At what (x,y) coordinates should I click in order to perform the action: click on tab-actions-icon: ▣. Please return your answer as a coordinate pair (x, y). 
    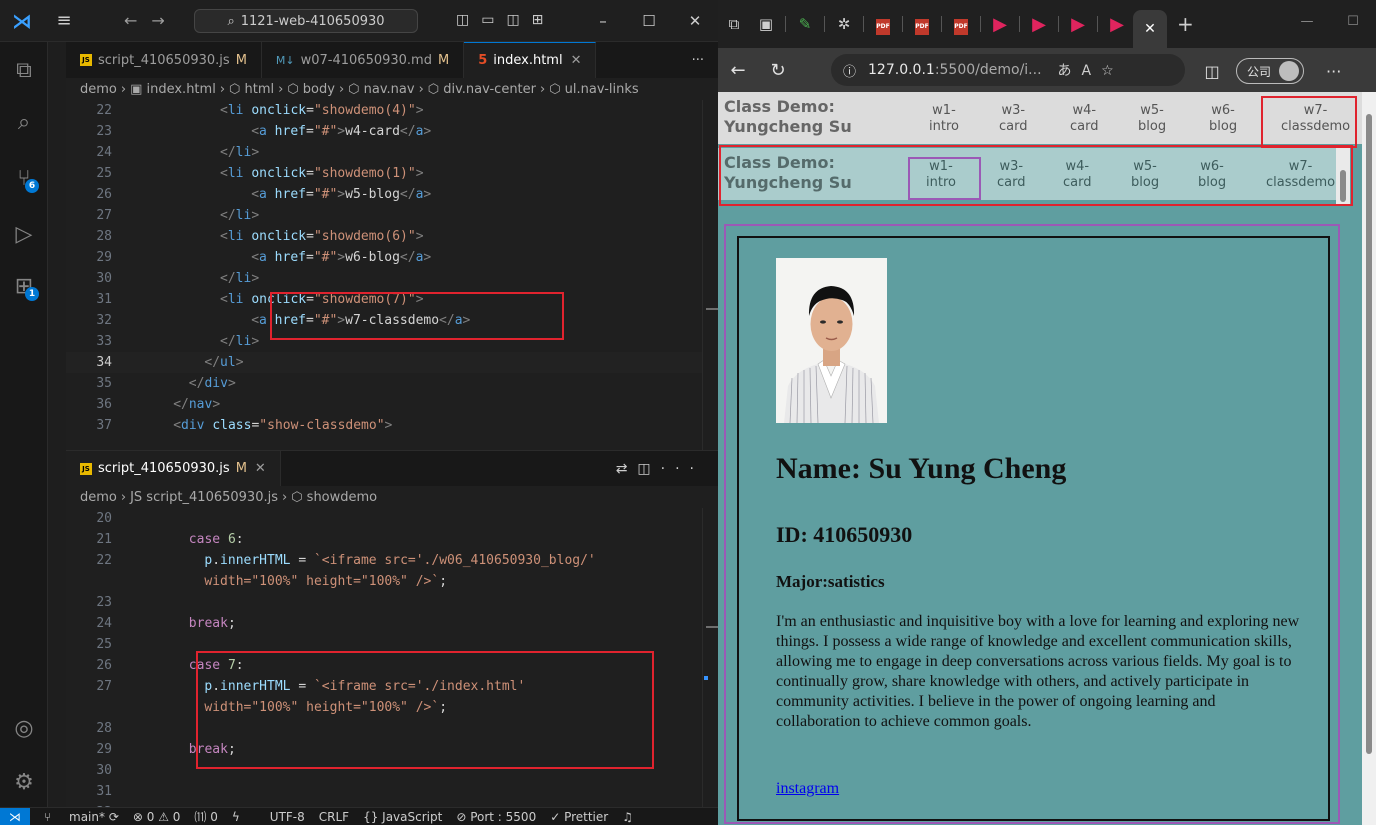
    Looking at the image, I should click on (766, 24).